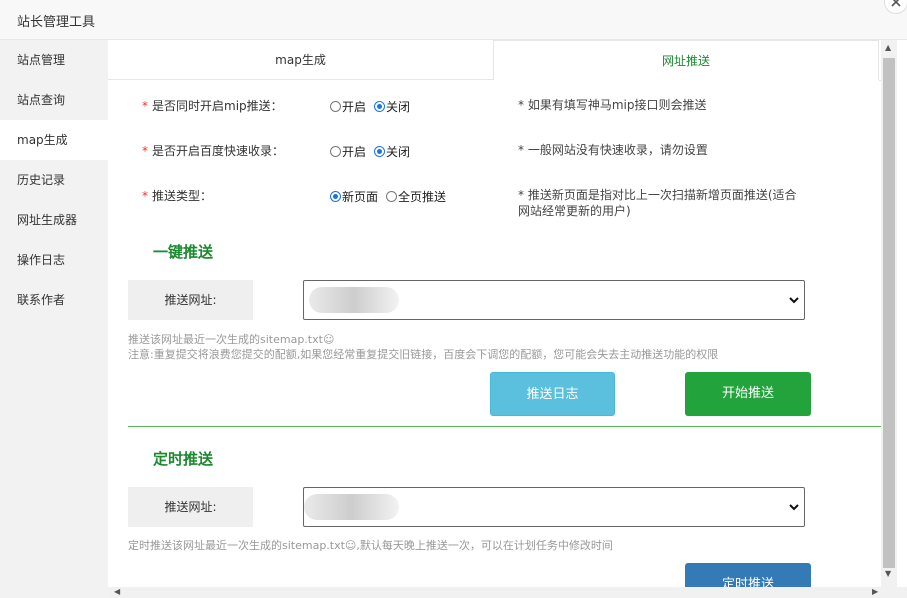 This screenshot has height=598, width=907. What do you see at coordinates (190, 300) in the screenshot?
I see `push-url-label: 推送网址:` at bounding box center [190, 300].